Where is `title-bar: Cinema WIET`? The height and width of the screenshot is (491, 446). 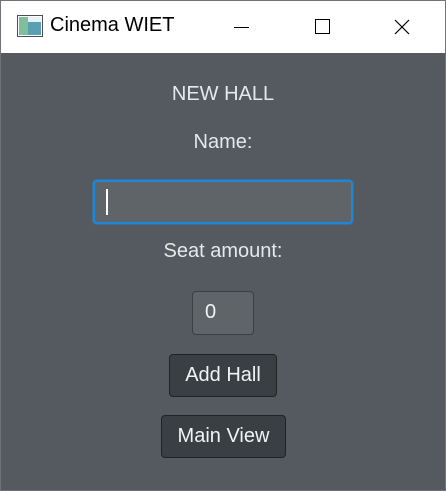 title-bar: Cinema WIET is located at coordinates (223, 27).